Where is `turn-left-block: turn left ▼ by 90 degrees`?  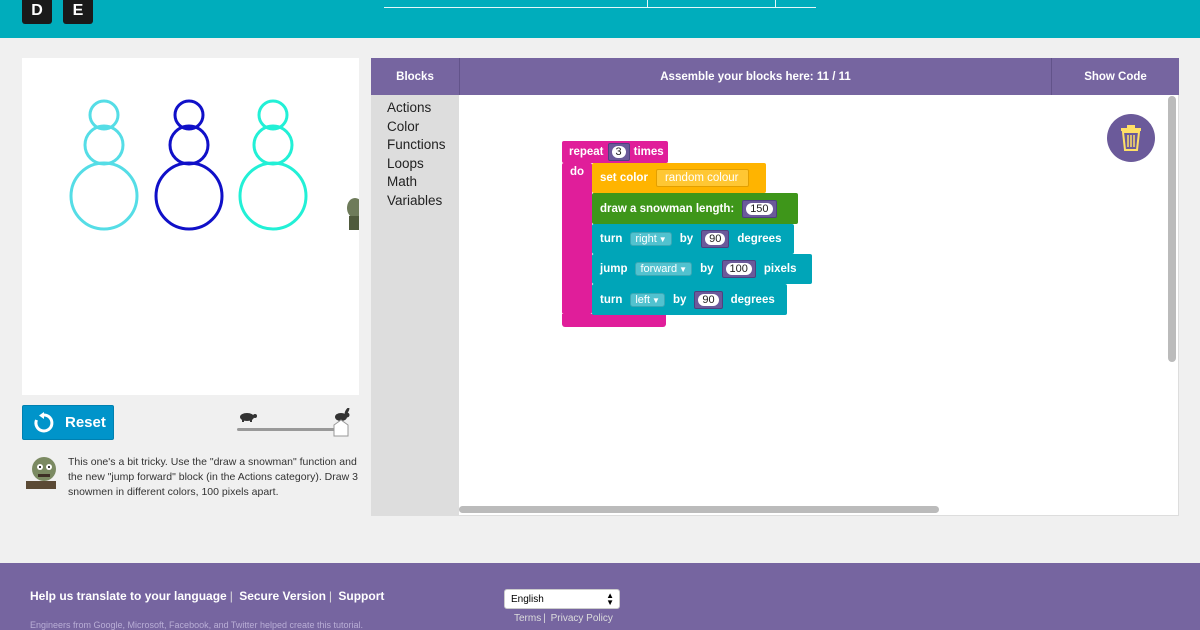
turn-left-block: turn left ▼ by 90 degrees is located at coordinates (689, 299).